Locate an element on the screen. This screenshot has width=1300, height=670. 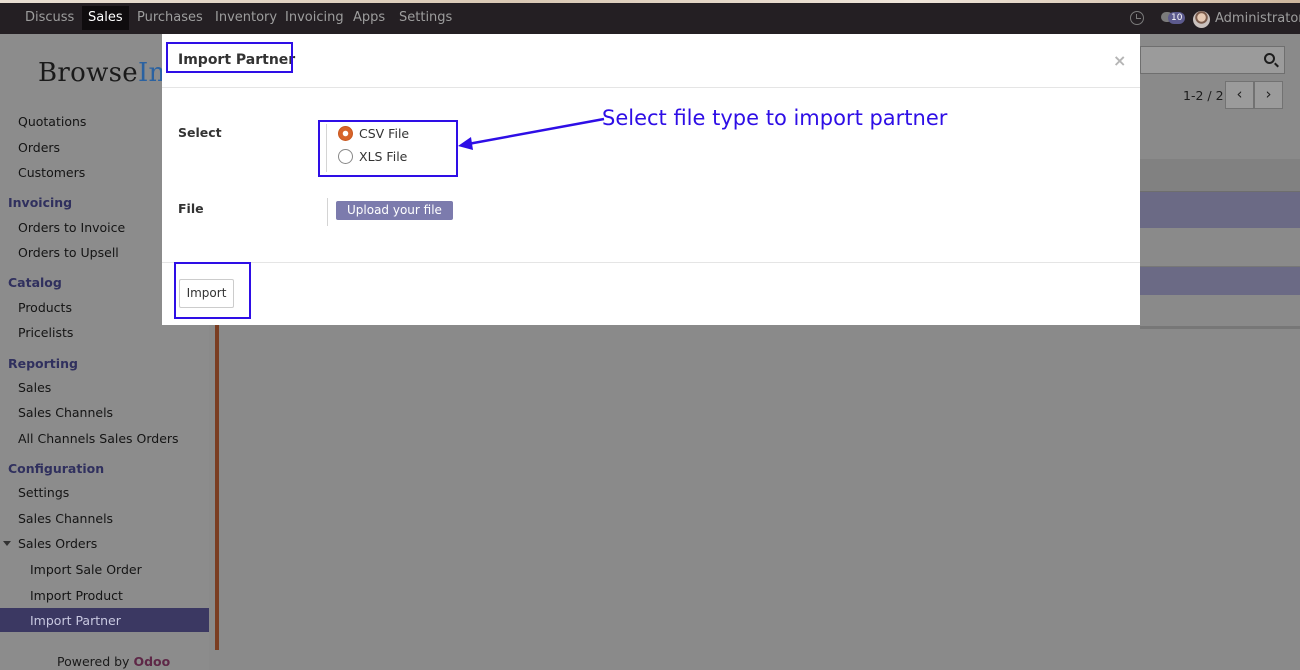
arrow-line is located at coordinates (536, 131).